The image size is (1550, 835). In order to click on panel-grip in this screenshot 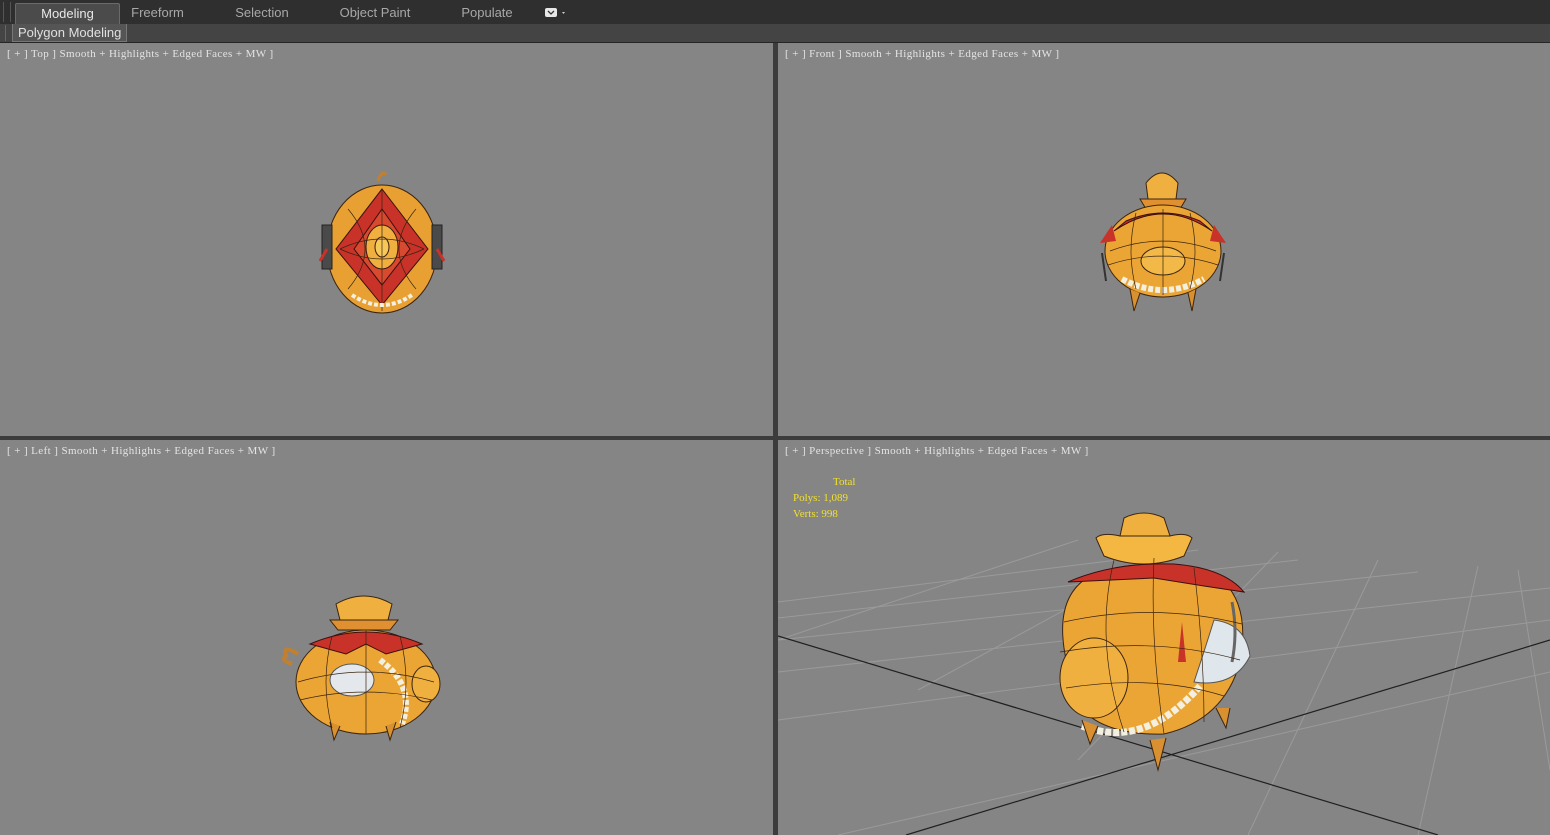, I will do `click(7, 33)`.